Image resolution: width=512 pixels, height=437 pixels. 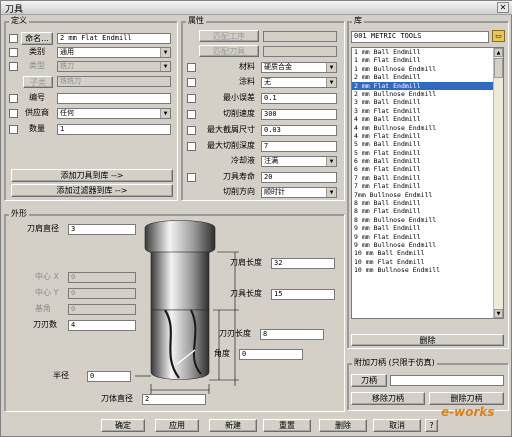 What do you see at coordinates (299, 130) in the screenshot?
I see `max-cut-field: 0.03` at bounding box center [299, 130].